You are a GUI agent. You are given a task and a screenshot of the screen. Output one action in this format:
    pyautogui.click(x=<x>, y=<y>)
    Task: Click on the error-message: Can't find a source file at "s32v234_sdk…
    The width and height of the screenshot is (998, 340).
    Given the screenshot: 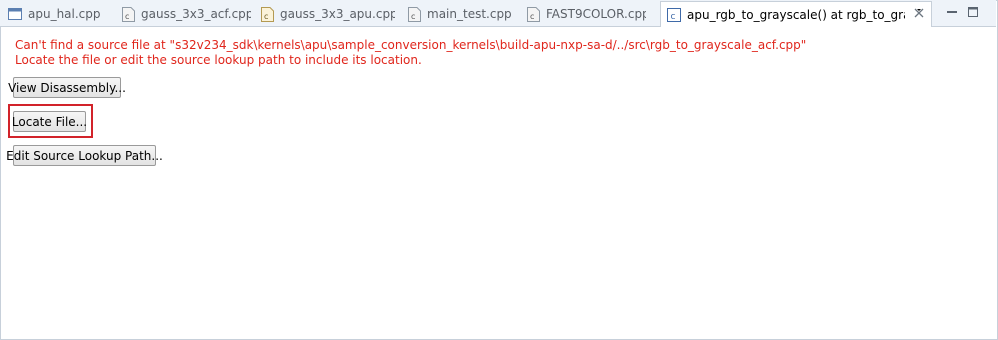 What is the action you would take?
    pyautogui.click(x=410, y=53)
    